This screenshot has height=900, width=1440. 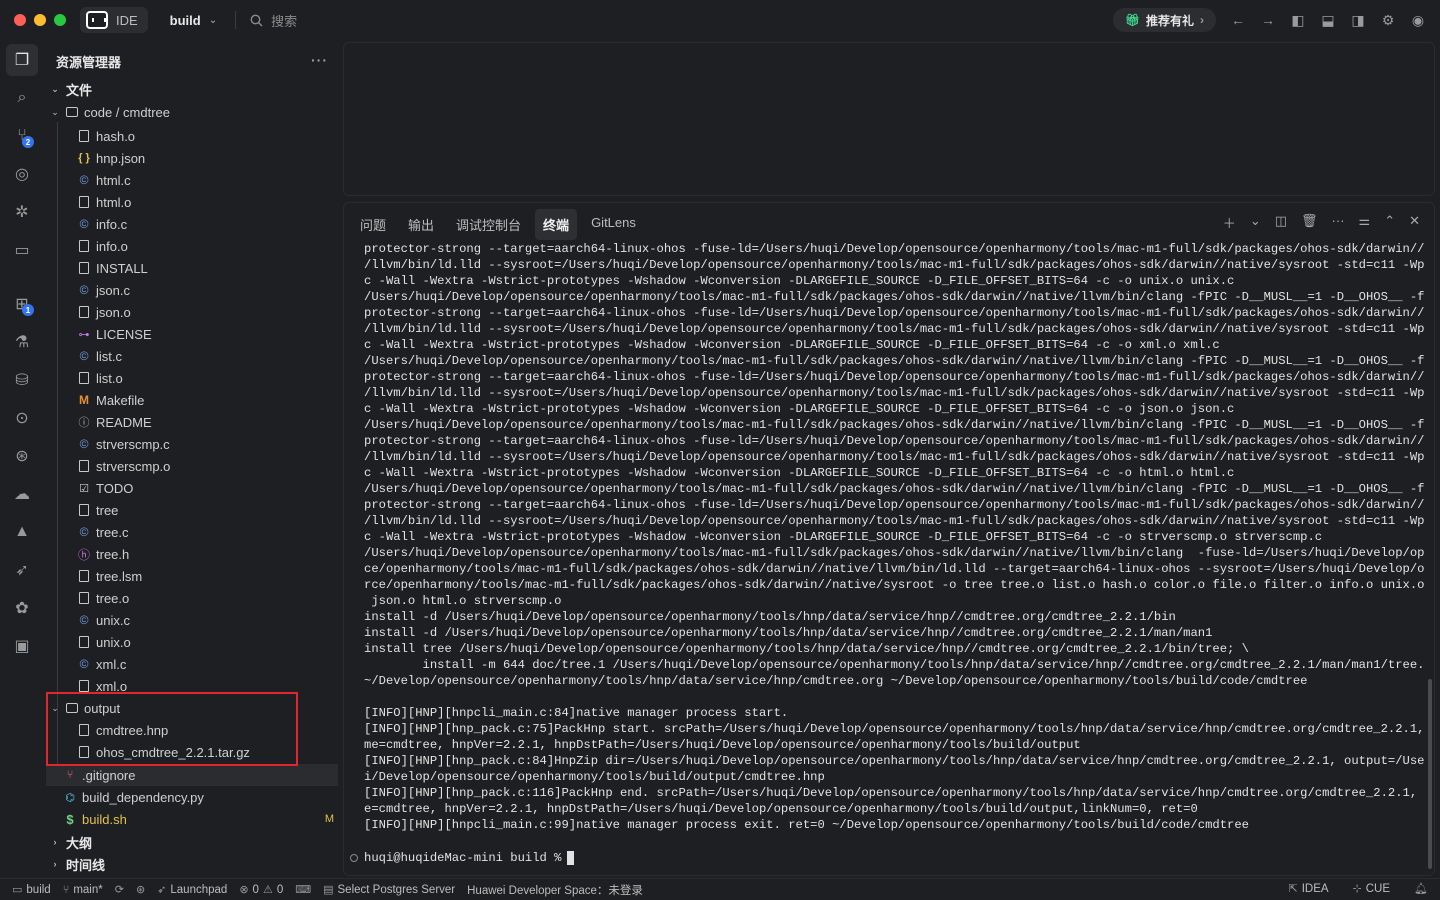 What do you see at coordinates (218, 356) in the screenshot?
I see `file-item: © list.c` at bounding box center [218, 356].